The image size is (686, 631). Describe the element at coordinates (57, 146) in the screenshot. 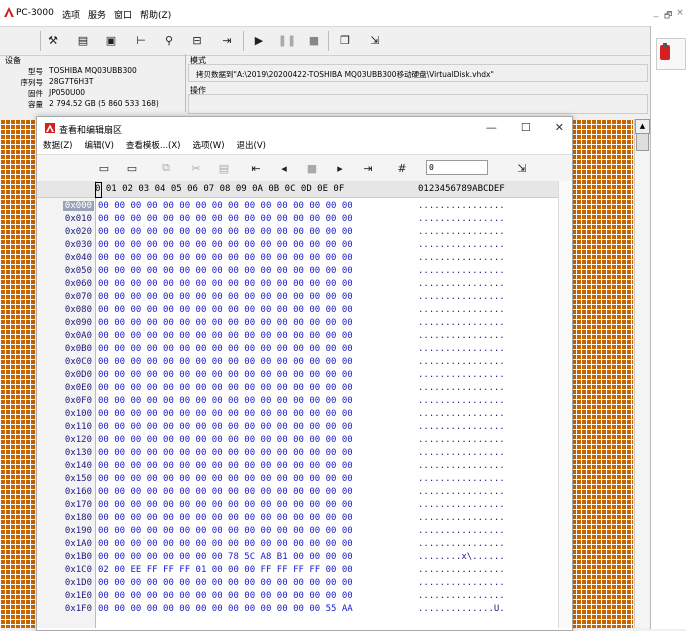

I see `editor-menu-data: 数据(Z)` at that location.